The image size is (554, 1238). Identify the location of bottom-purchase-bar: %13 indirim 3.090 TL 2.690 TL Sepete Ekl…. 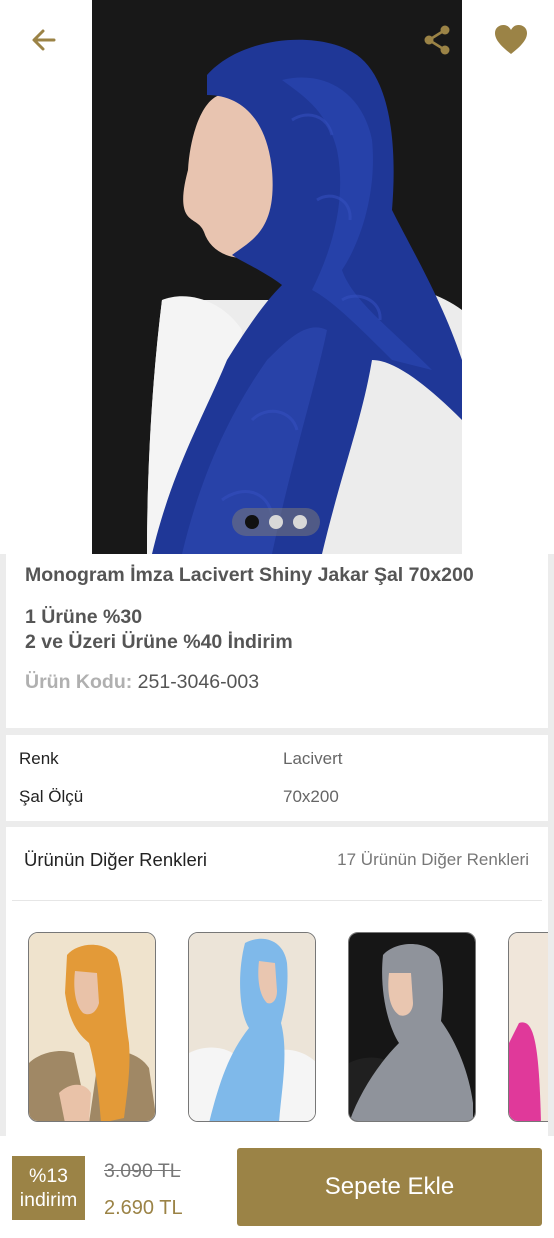
(277, 1187).